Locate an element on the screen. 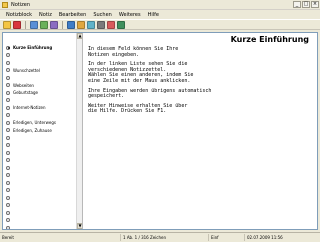 The image size is (320, 242). note-list-label: Internet-Notizen is located at coordinates (29, 107).